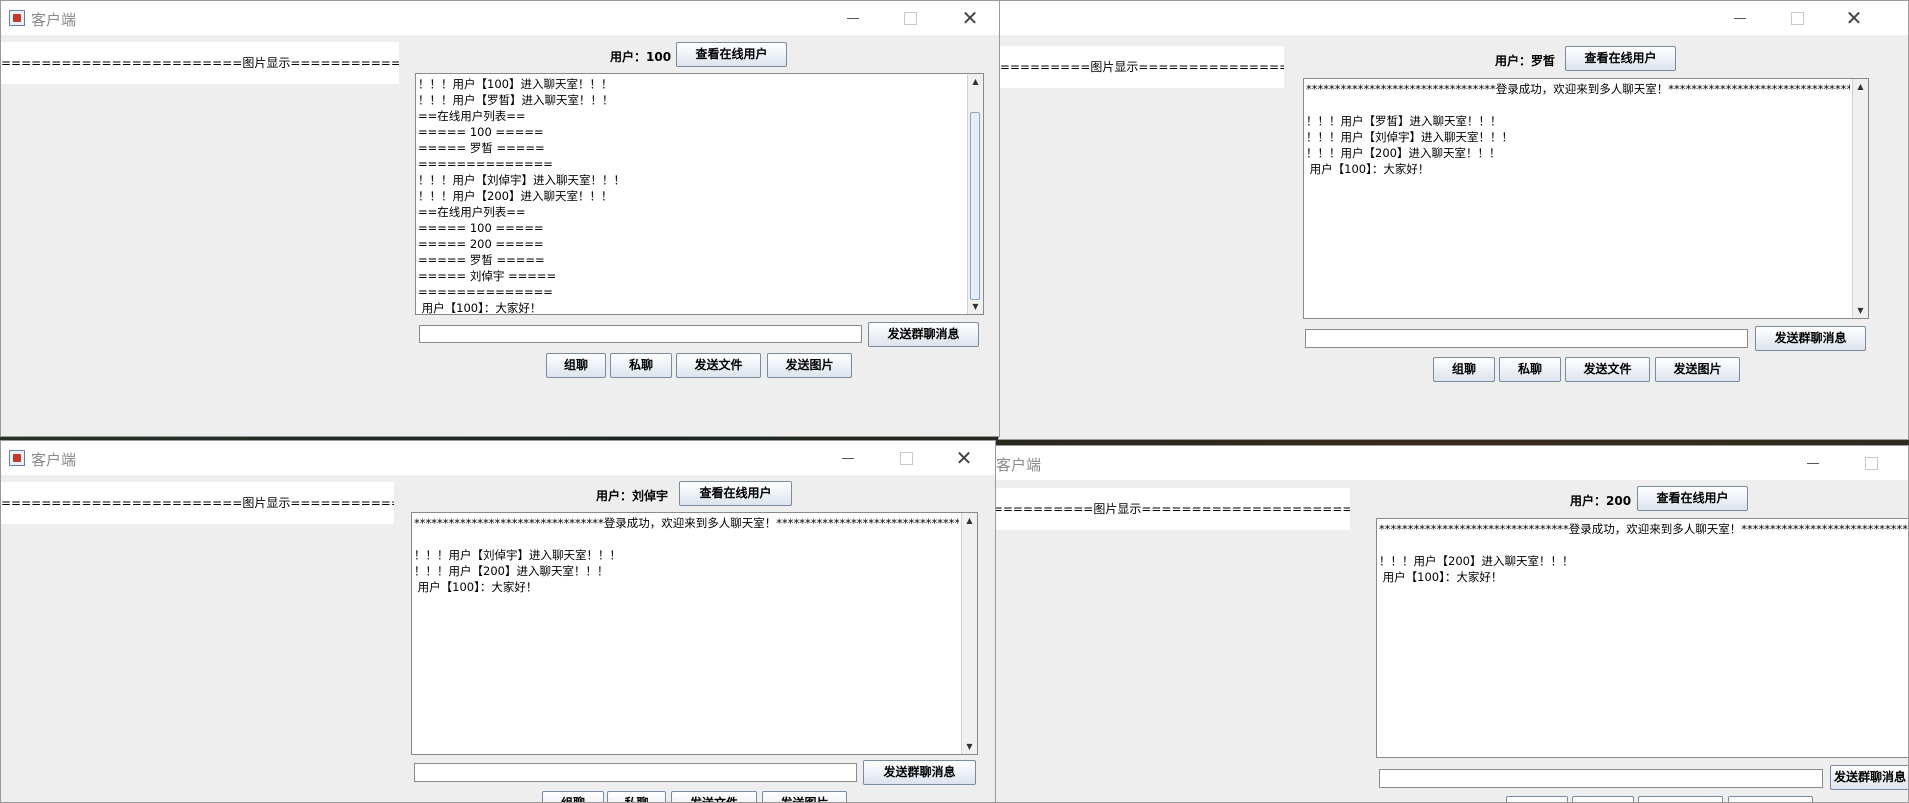 This screenshot has height=803, width=1909. Describe the element at coordinates (1453, 18) in the screenshot. I see `title-bar: ✕` at that location.